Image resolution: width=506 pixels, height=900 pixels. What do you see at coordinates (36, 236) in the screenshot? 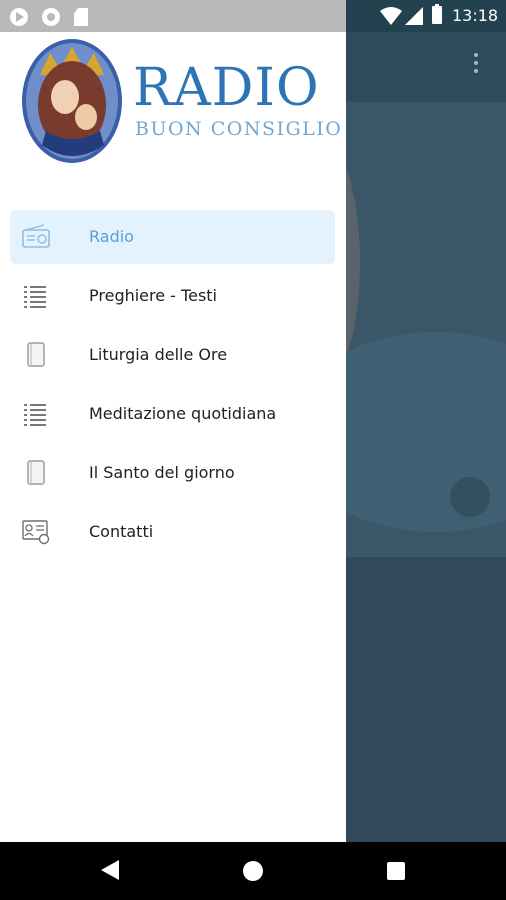
I see `radio-icon` at bounding box center [36, 236].